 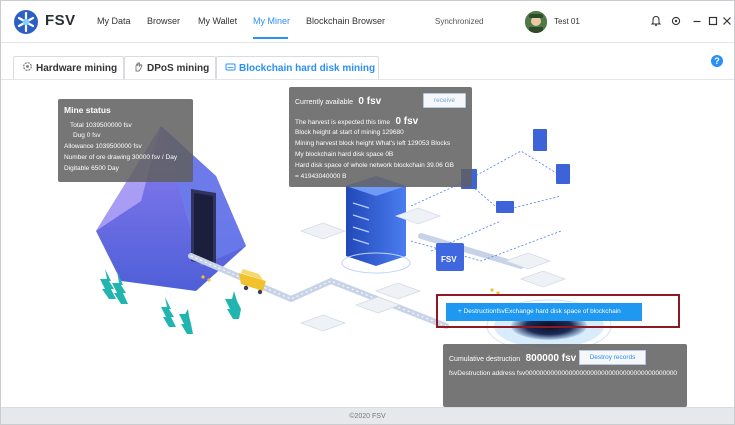 I want to click on destruction-row: Cumulative destruction 800000 fsv, so click(x=512, y=358).